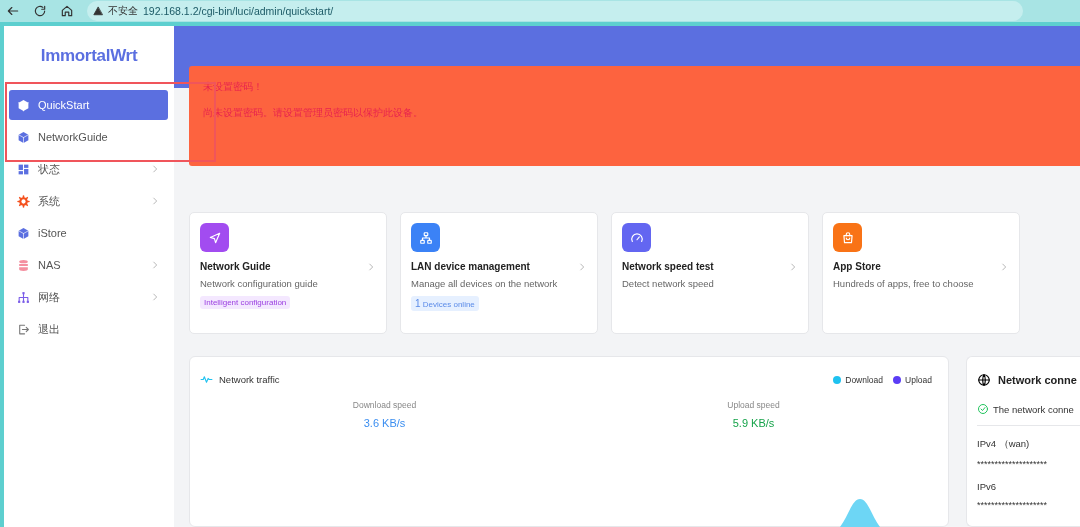  I want to click on stat-value: 3.6 KB/s, so click(384, 423).